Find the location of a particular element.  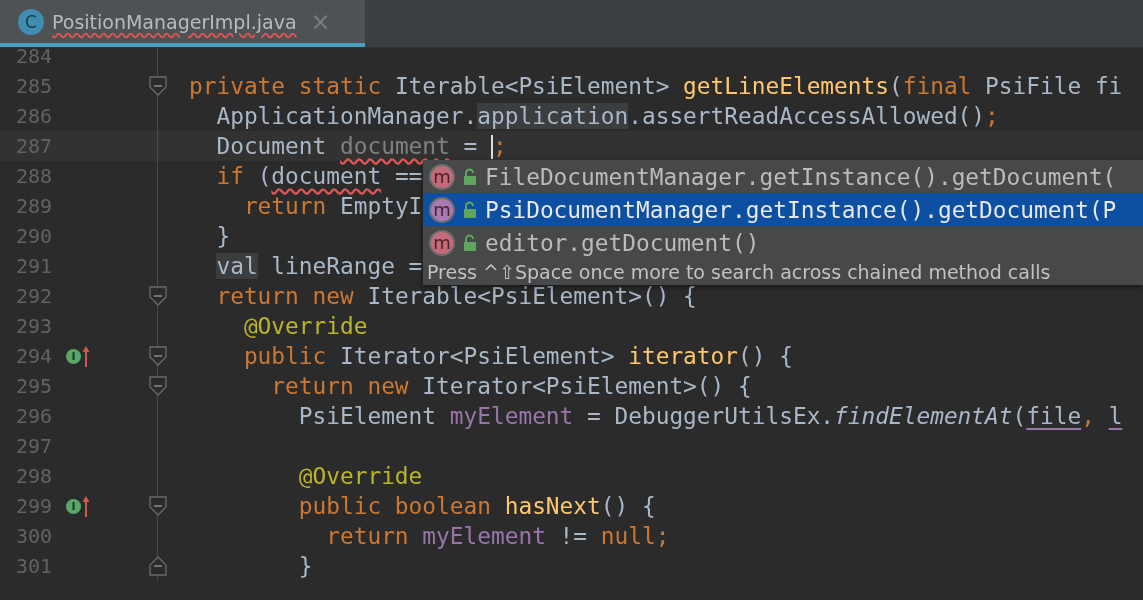

code-token: PsiFile fi is located at coordinates (1054, 86).